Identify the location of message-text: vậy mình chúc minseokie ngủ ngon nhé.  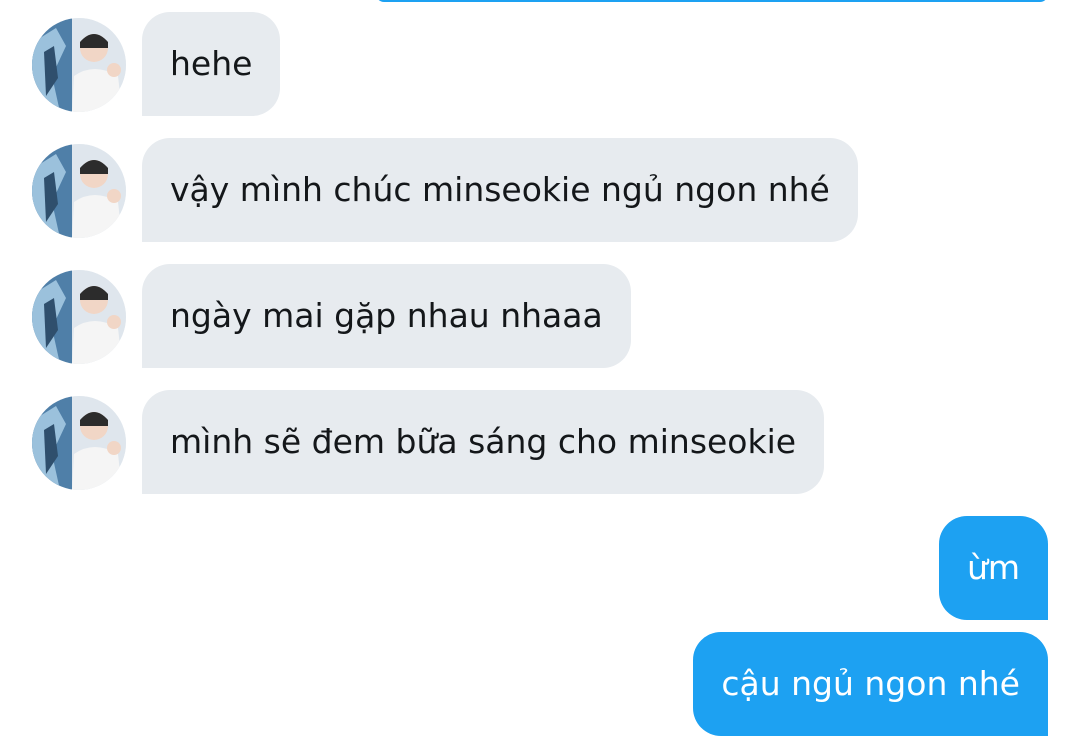
(500, 189).